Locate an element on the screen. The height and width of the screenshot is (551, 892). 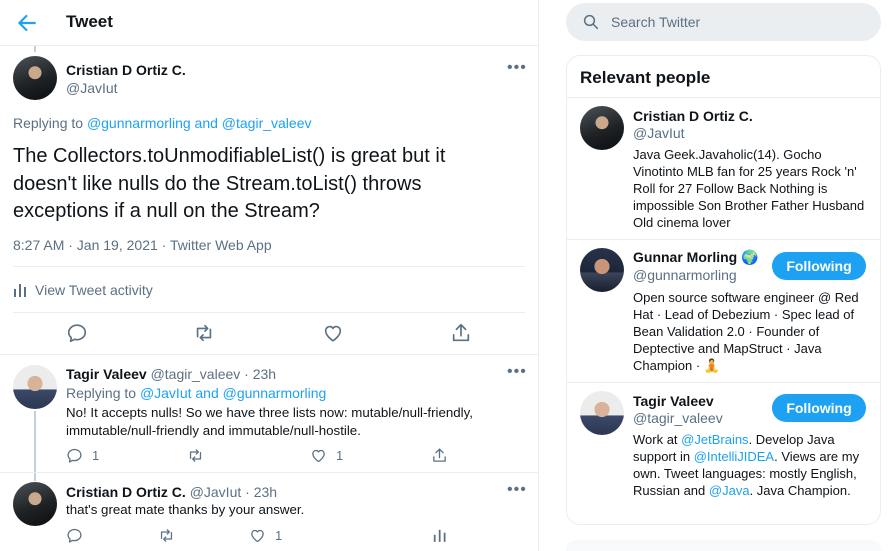
person-name-row: Gunnar Morling 🌍 is located at coordinates (696, 257).